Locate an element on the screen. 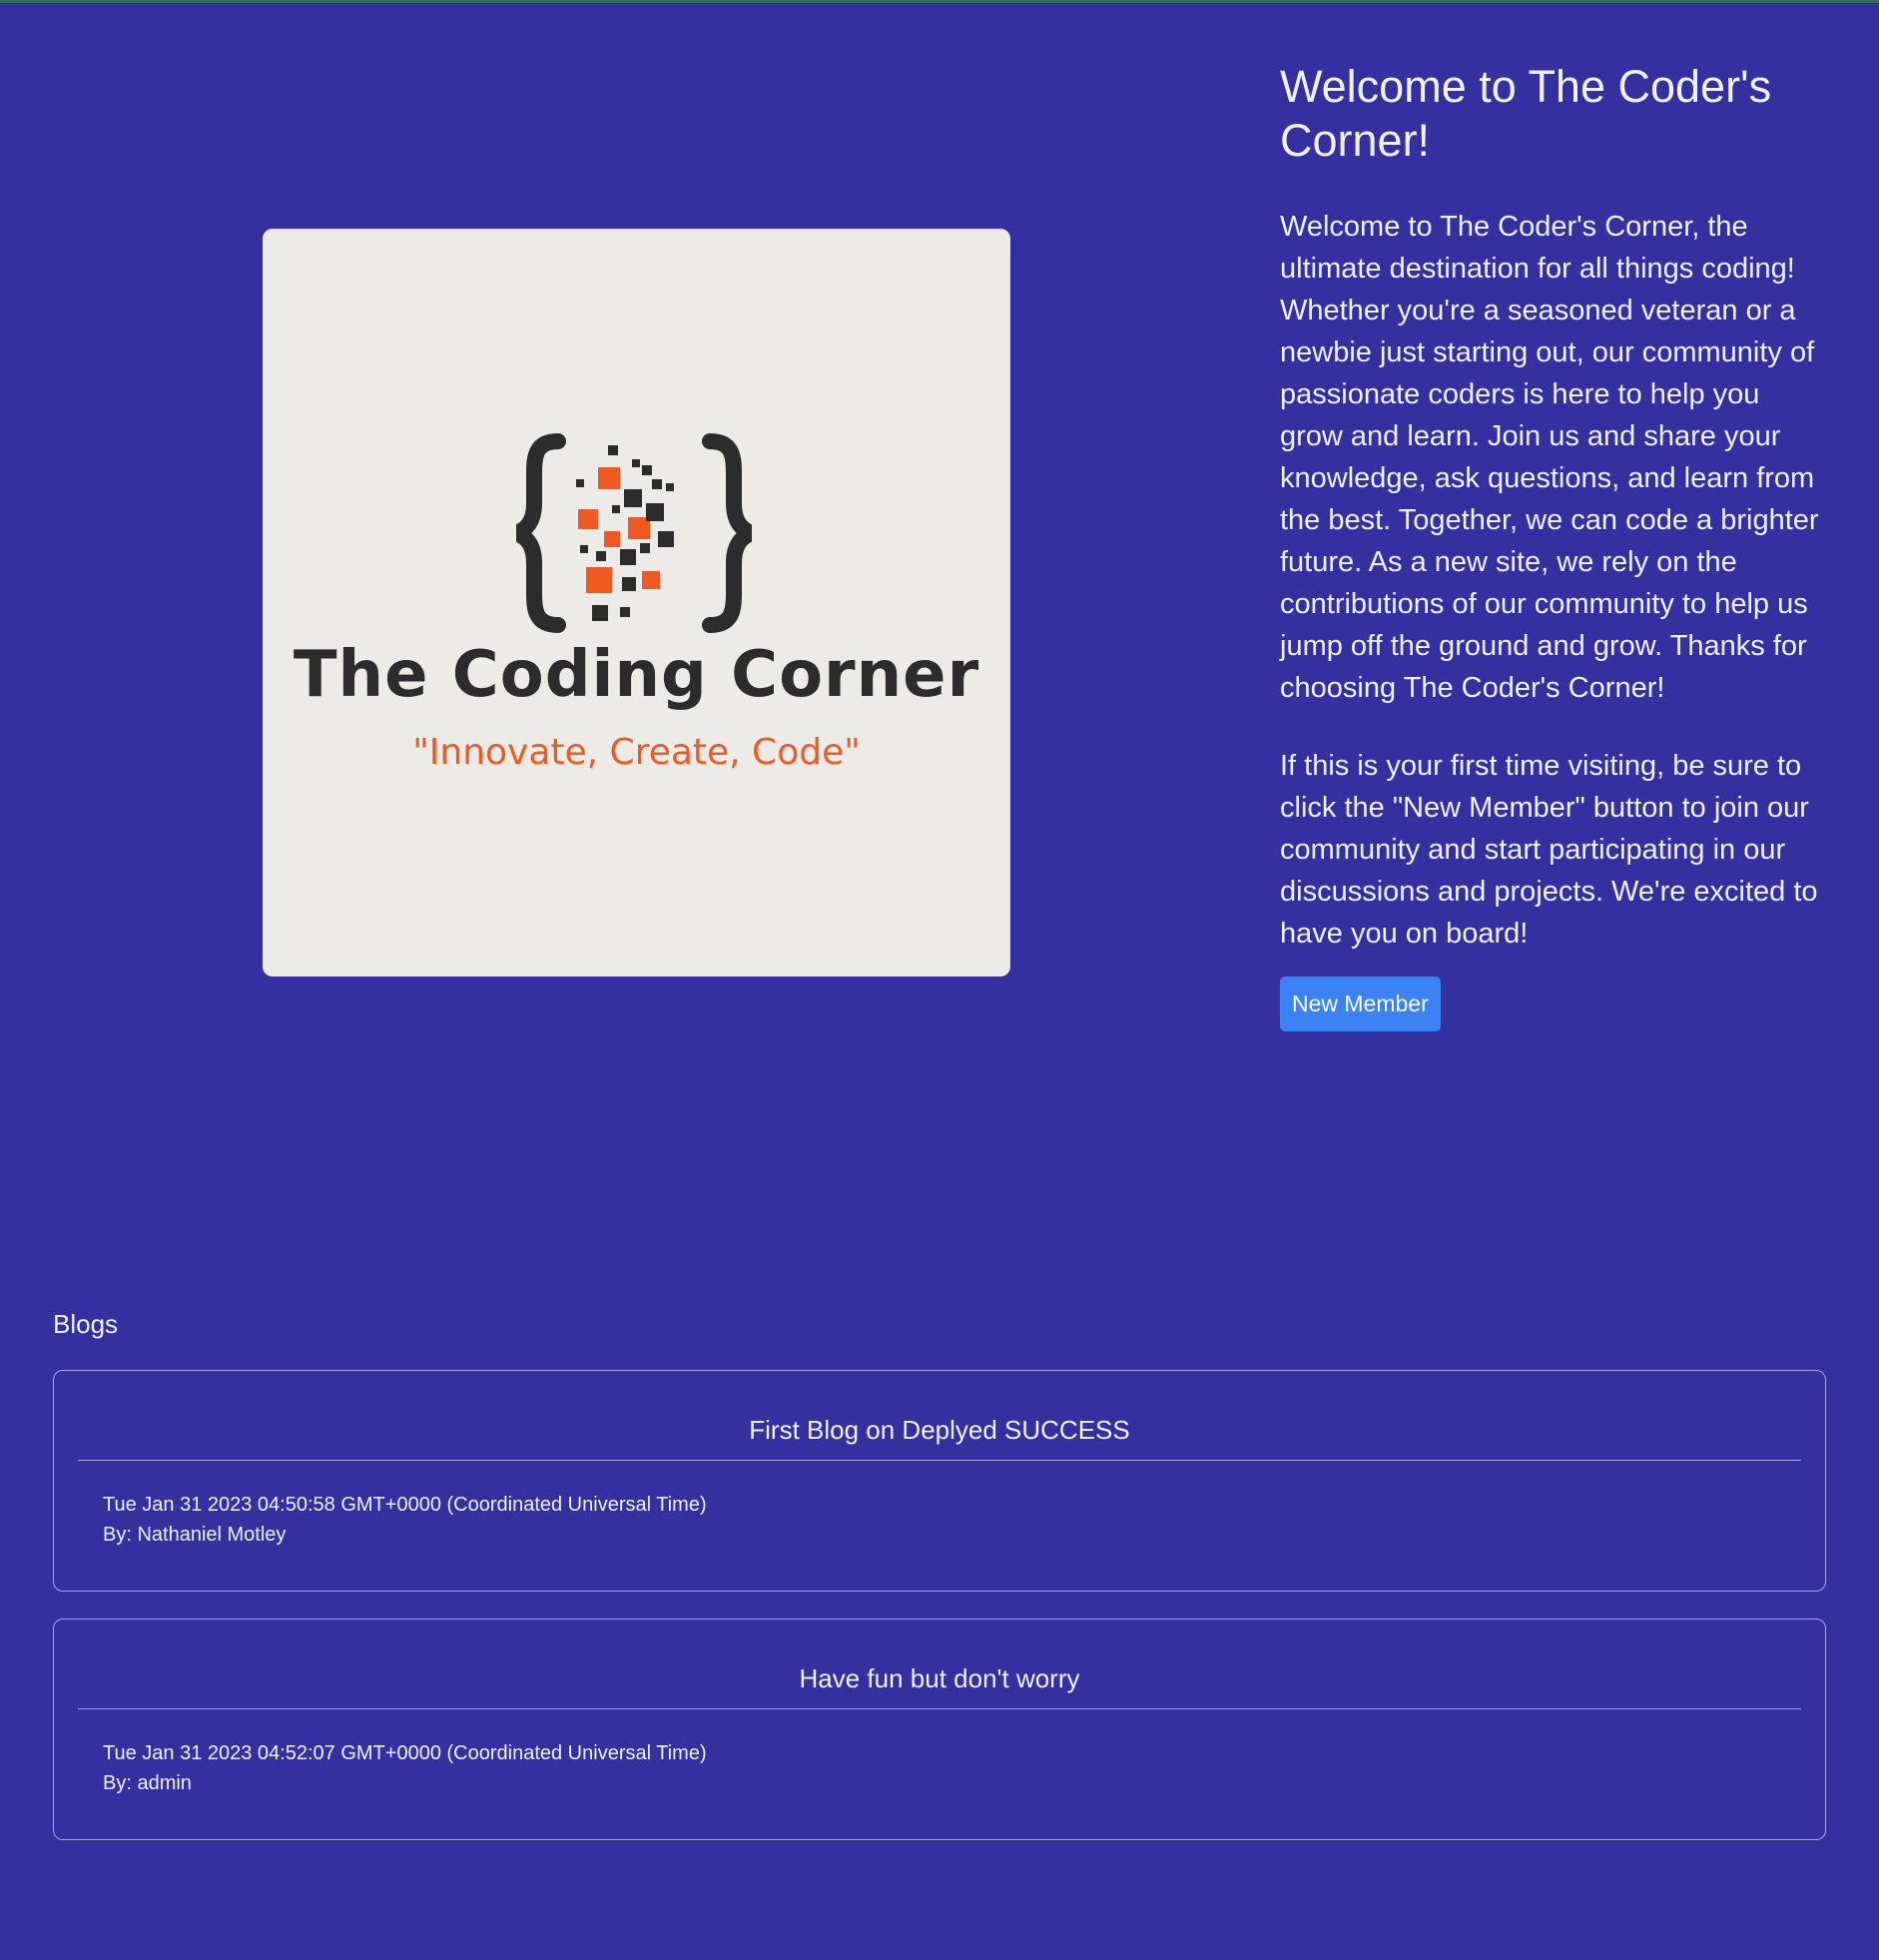 The width and height of the screenshot is (1879, 1960). blog-title: Have fun but don't worry is located at coordinates (939, 1678).